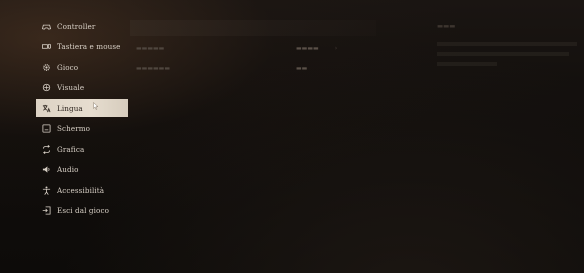 This screenshot has height=273, width=584. I want to click on exit-icon, so click(46, 210).